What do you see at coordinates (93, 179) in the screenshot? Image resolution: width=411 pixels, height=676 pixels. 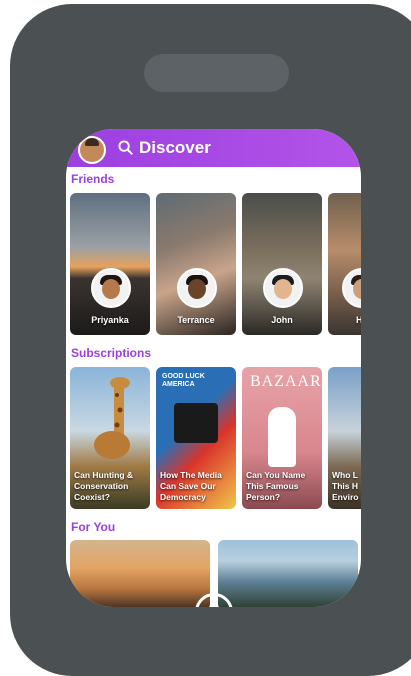 I see `friends-heading: Friends` at bounding box center [93, 179].